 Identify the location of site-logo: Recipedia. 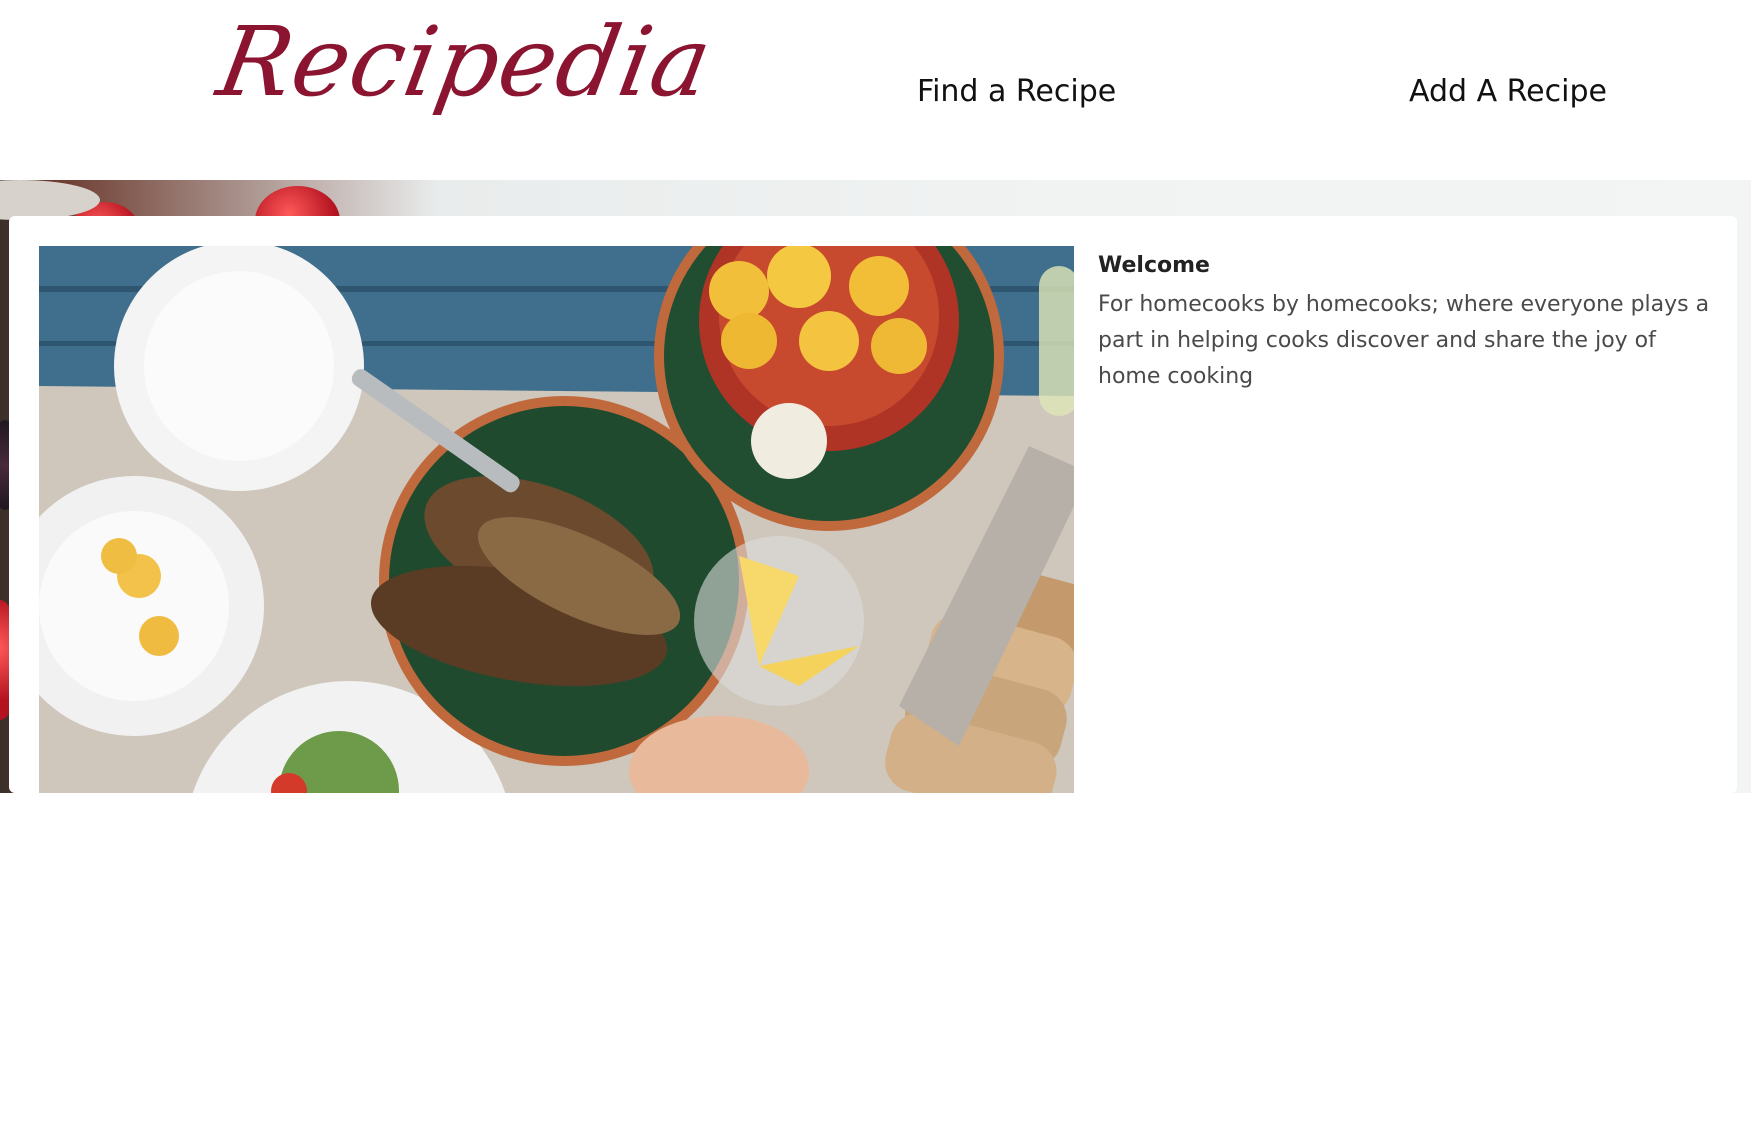
(465, 62).